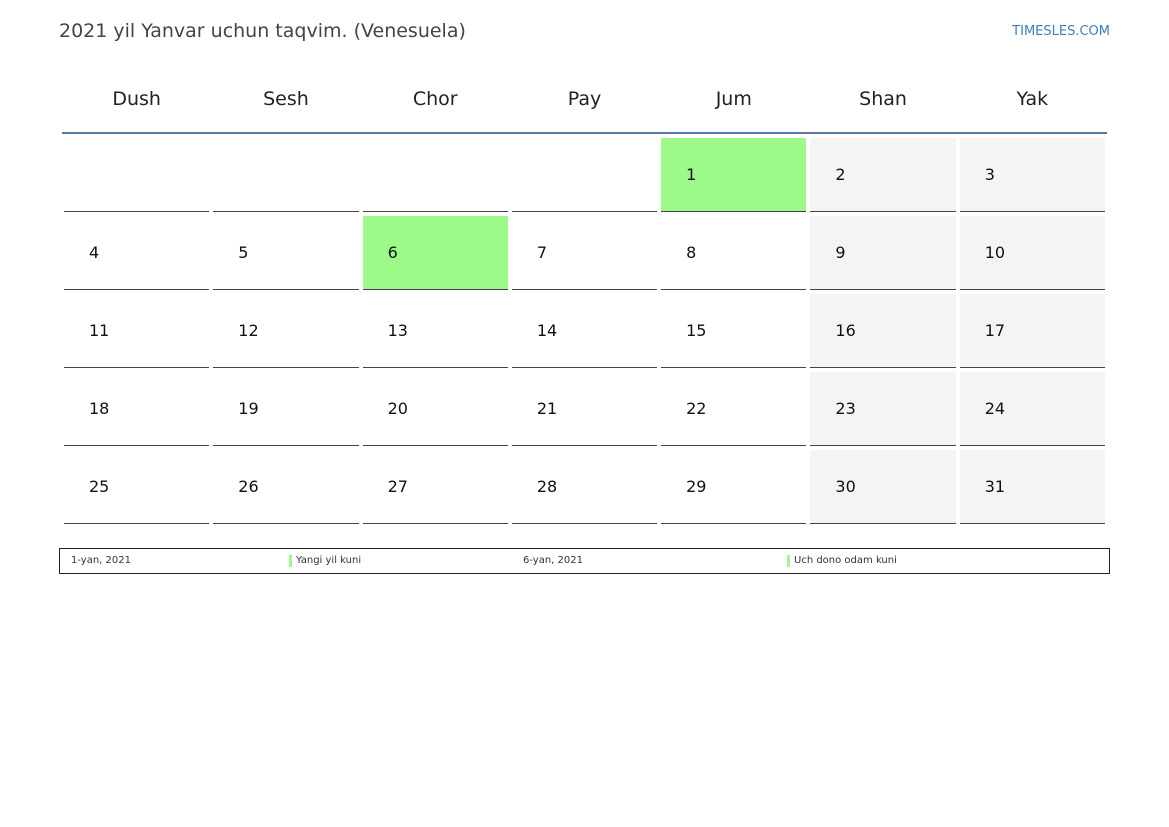 This screenshot has height=827, width=1169. What do you see at coordinates (286, 253) in the screenshot?
I see `day-cell: 5` at bounding box center [286, 253].